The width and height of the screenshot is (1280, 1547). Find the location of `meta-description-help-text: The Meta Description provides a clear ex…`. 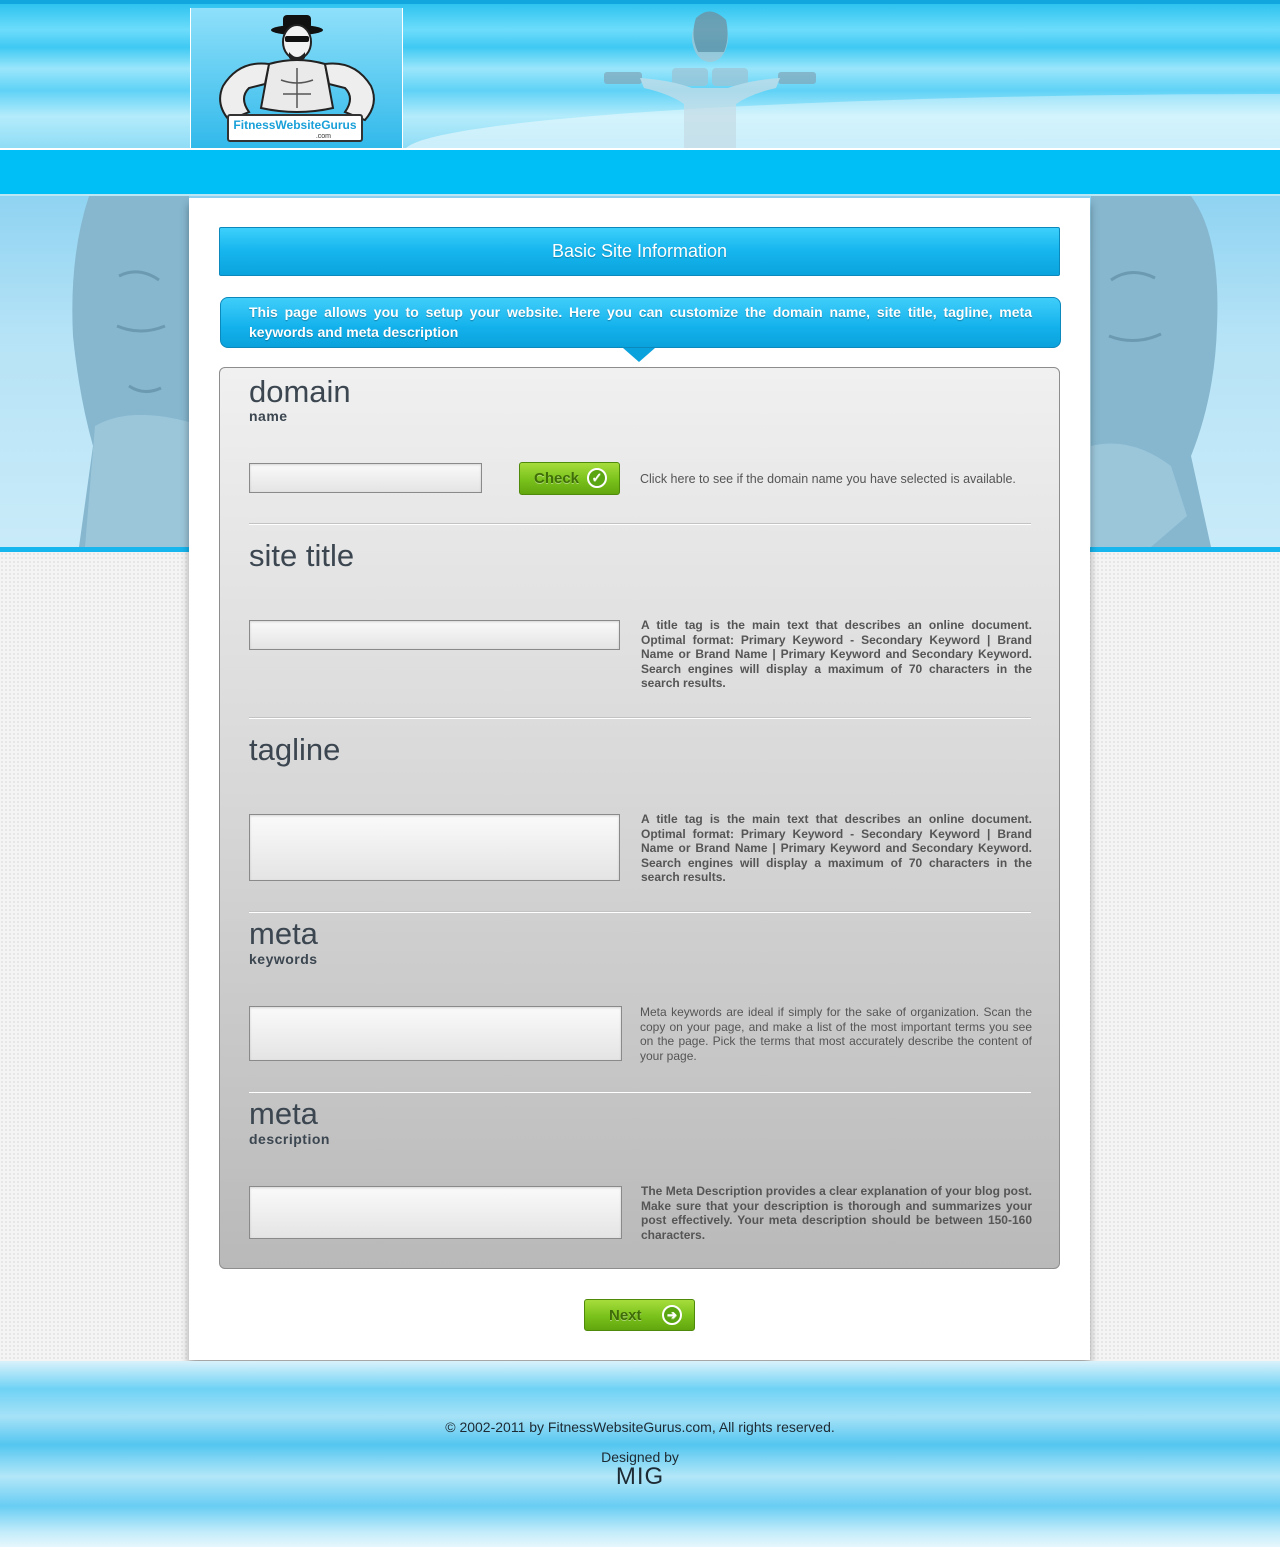

meta-description-help-text: The Meta Description provides a clear ex… is located at coordinates (836, 1213).